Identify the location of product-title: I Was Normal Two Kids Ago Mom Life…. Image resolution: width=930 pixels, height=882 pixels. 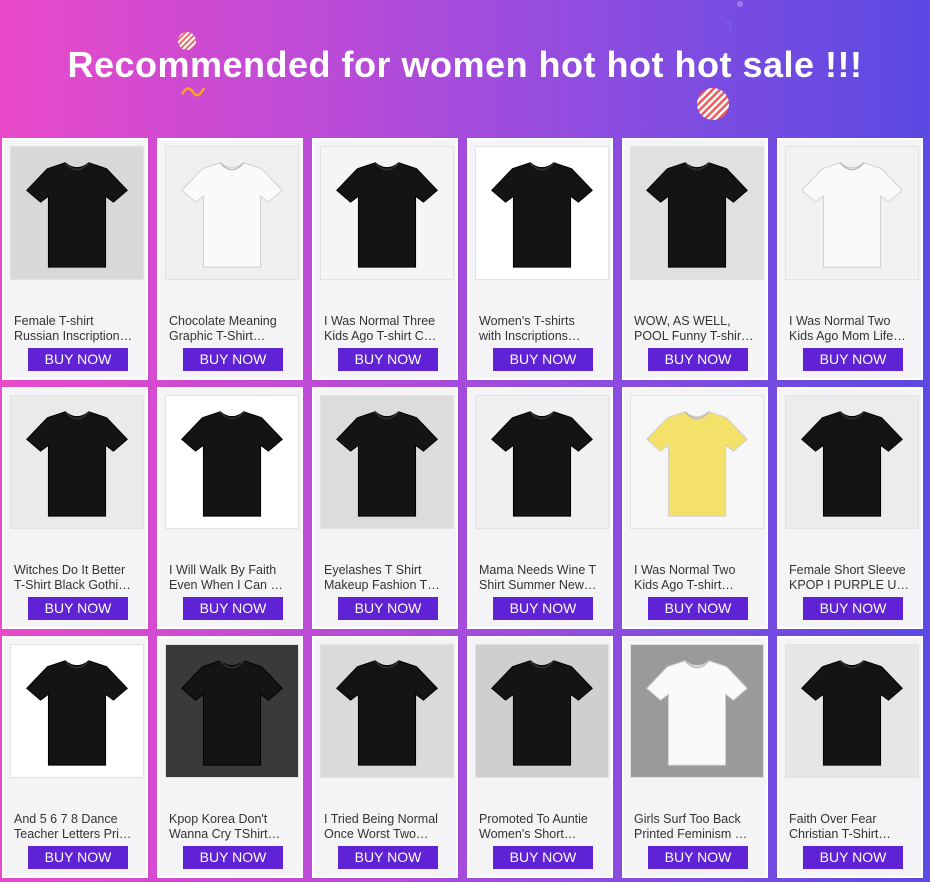
(853, 330).